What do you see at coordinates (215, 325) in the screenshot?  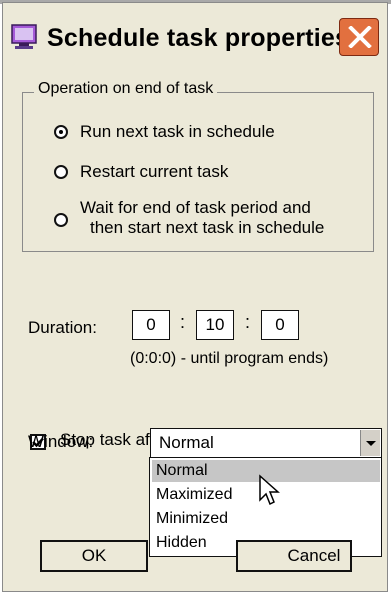 I see `duration-minutes-input: 10` at bounding box center [215, 325].